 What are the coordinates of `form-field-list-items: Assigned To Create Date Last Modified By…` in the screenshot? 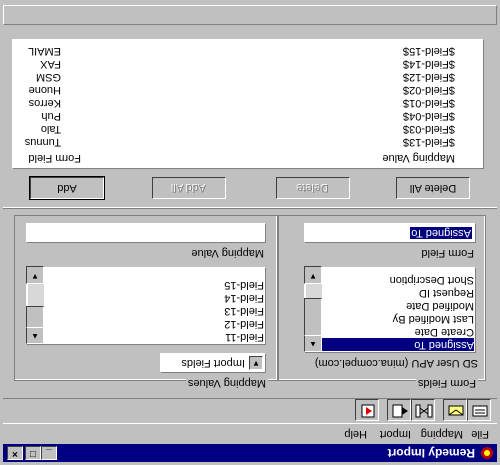 It's located at (398, 310).